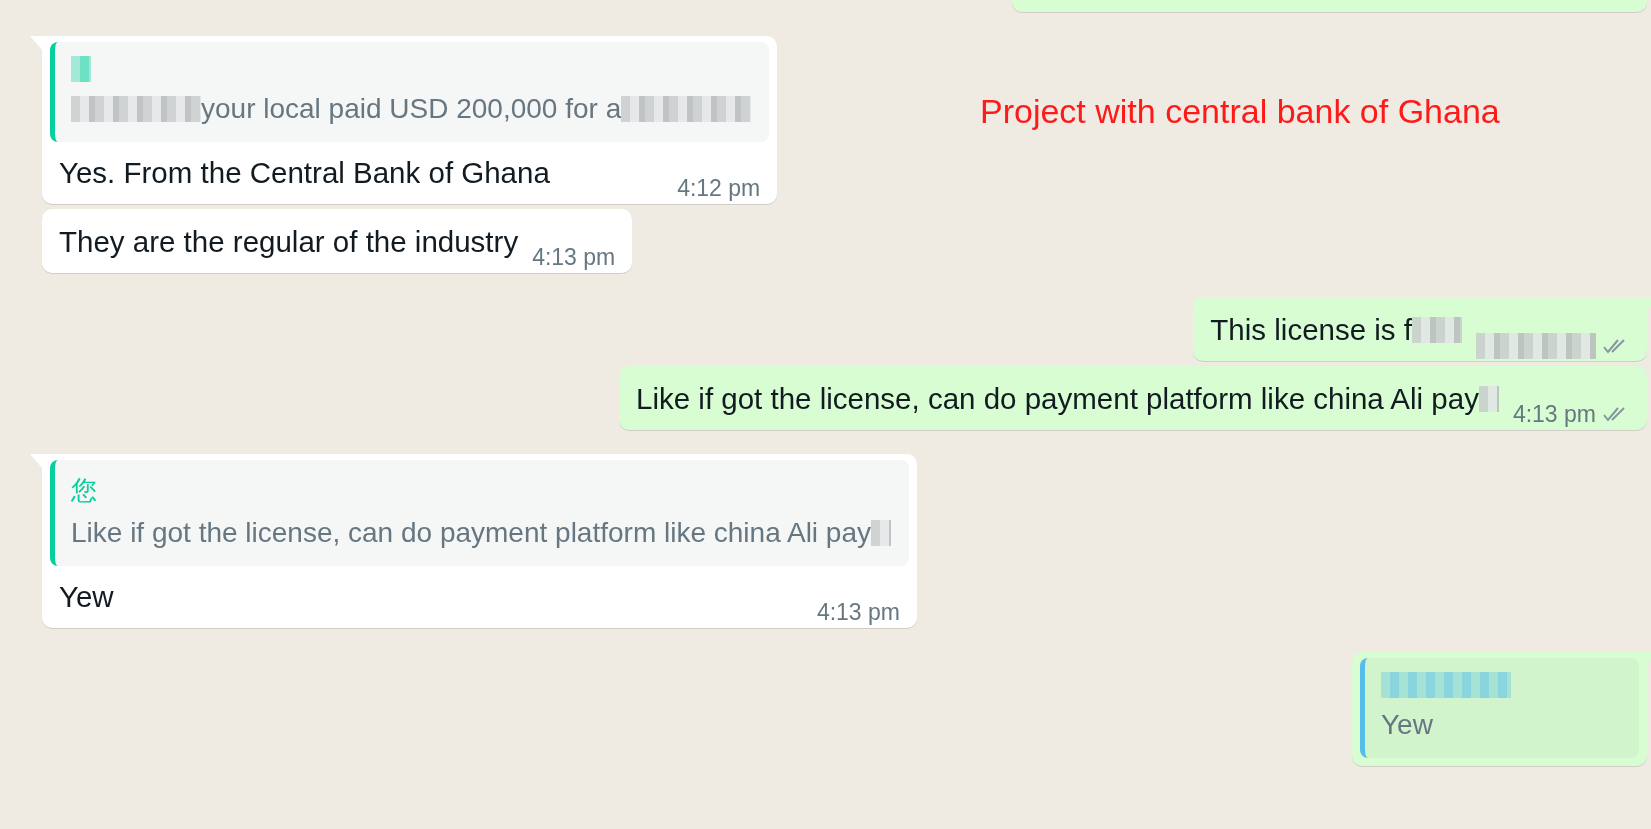 The image size is (1651, 829). What do you see at coordinates (1240, 111) in the screenshot?
I see `annotation-text: Project with central bank of Ghana` at bounding box center [1240, 111].